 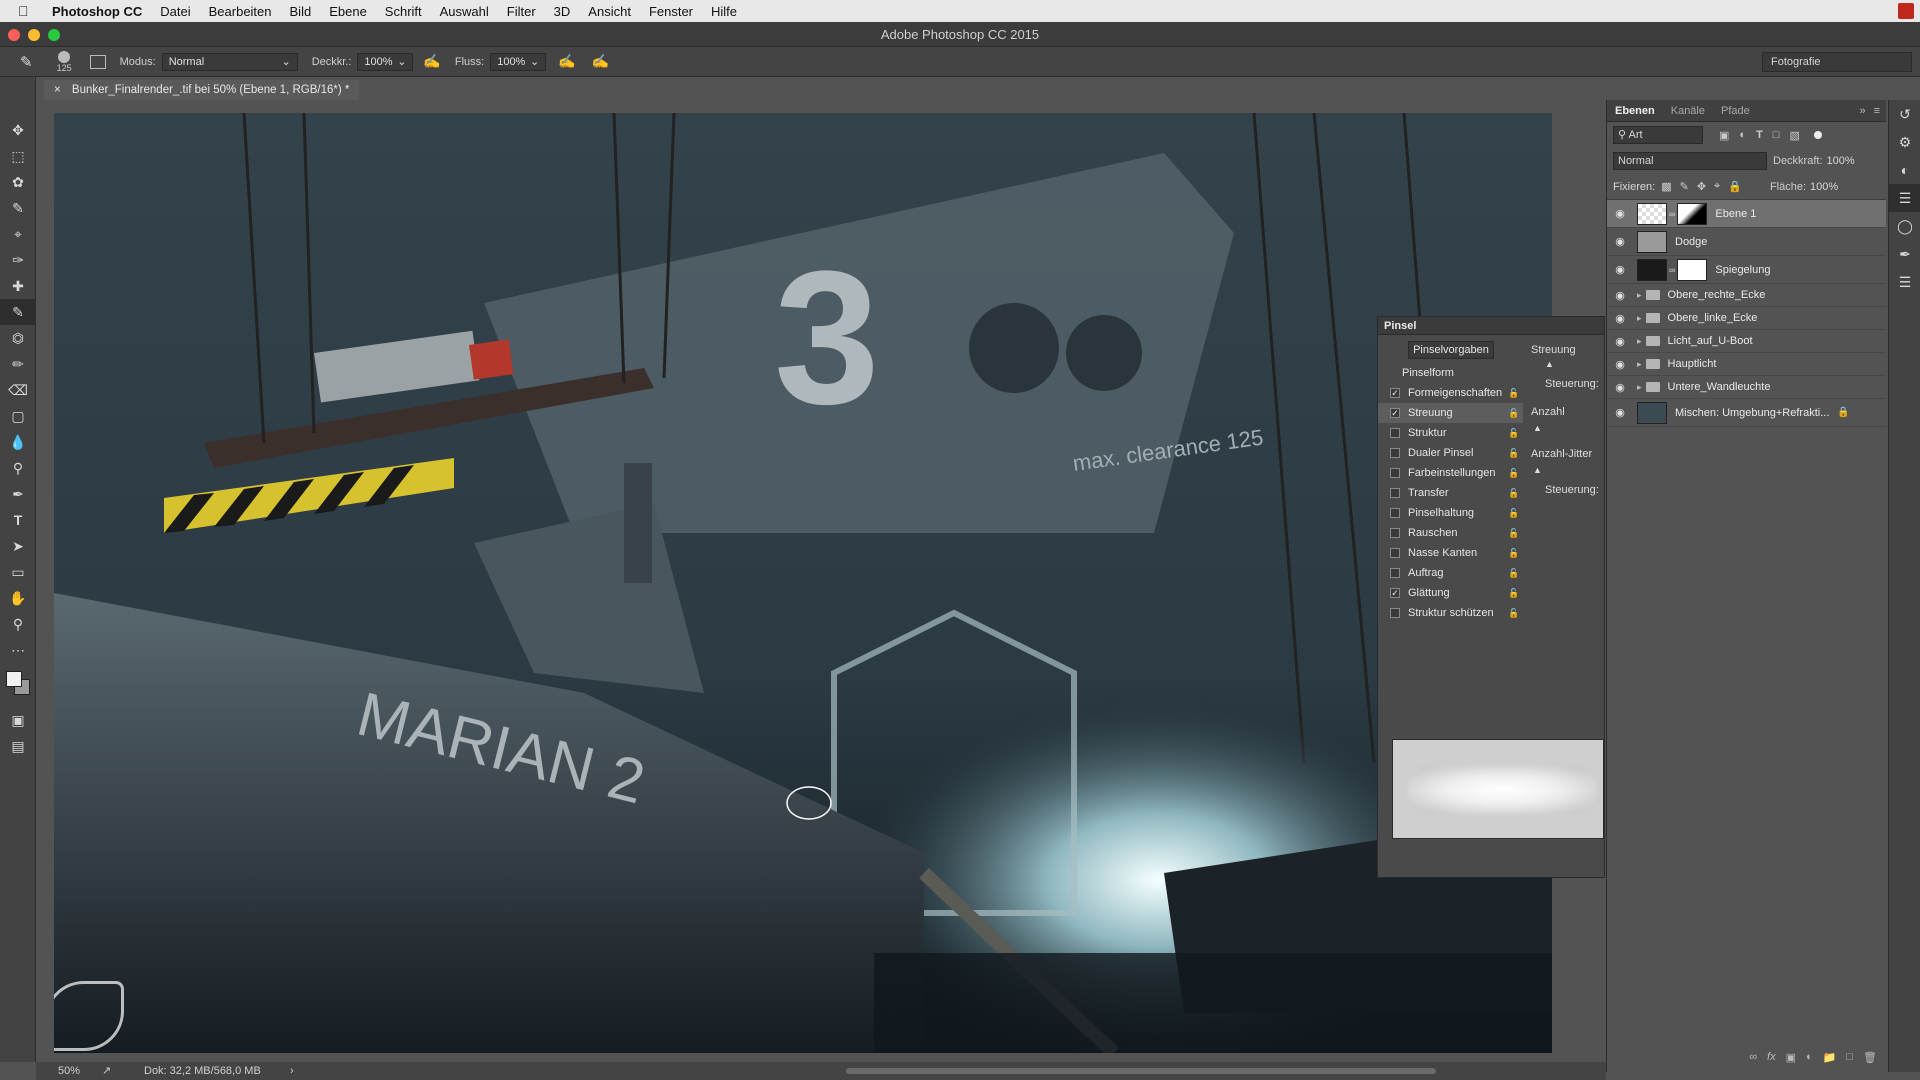 I want to click on move-tool-icon: ✥, so click(x=18, y=130).